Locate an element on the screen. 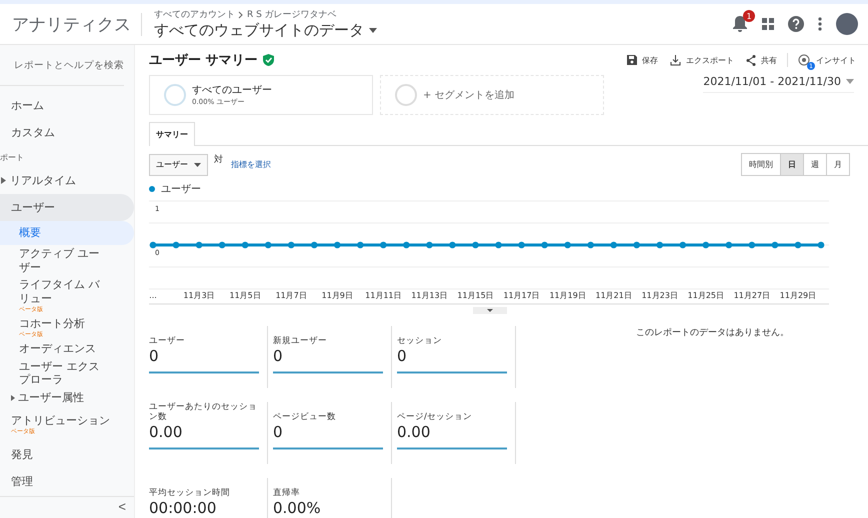  notification-badge: 1 is located at coordinates (749, 16).